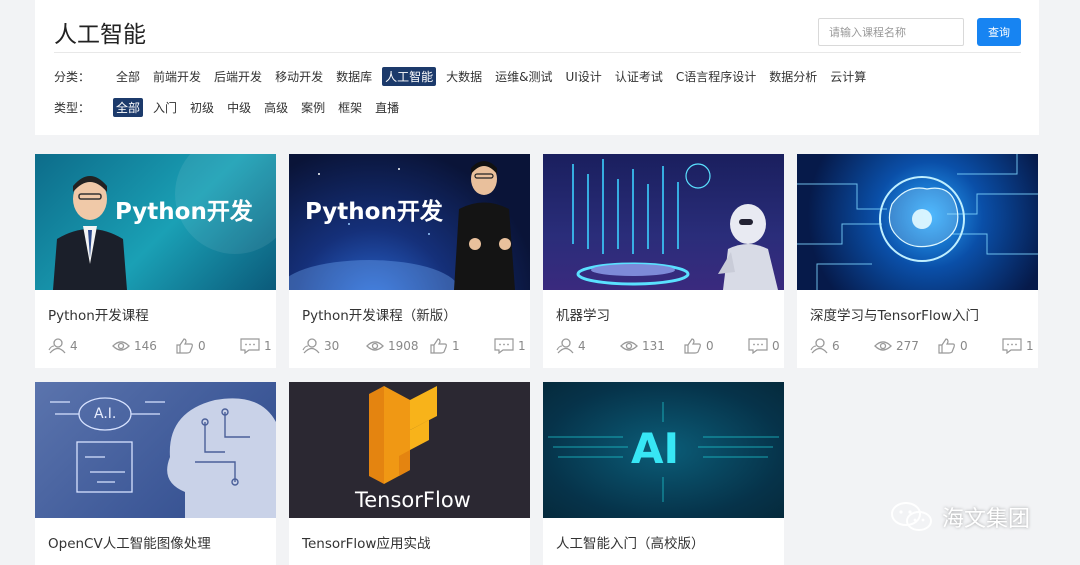  Describe the element at coordinates (128, 76) in the screenshot. I see `category-all: 全部` at that location.